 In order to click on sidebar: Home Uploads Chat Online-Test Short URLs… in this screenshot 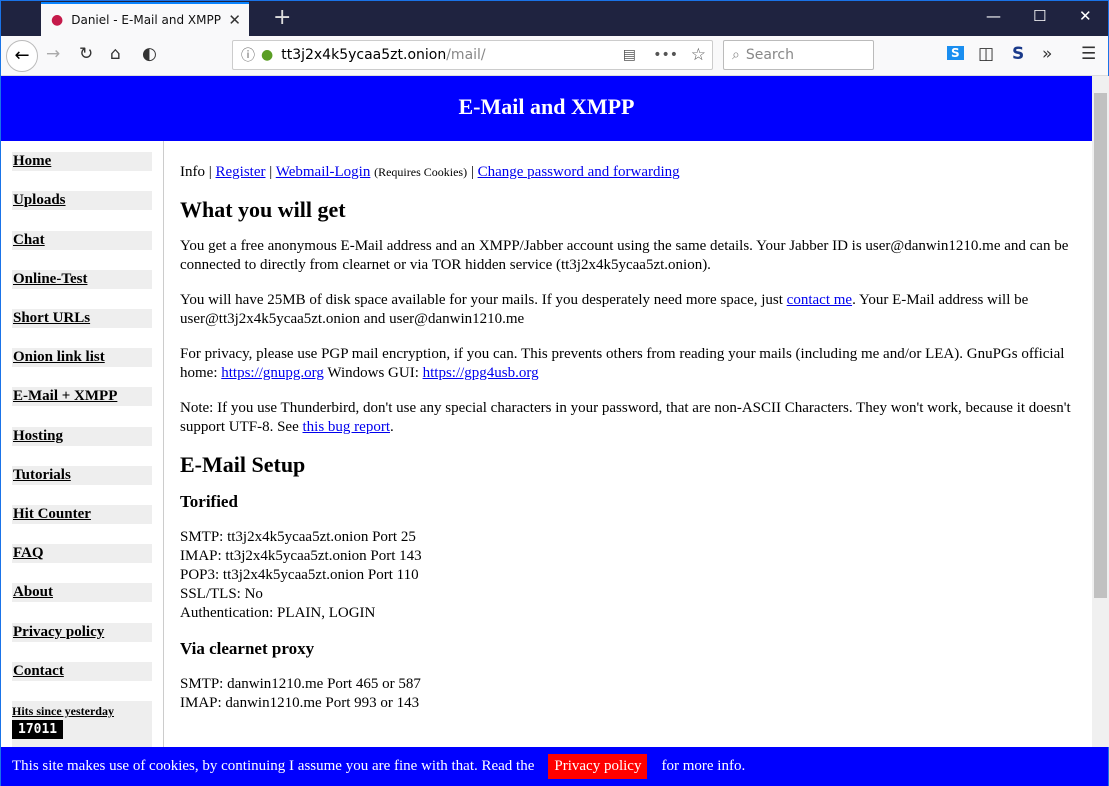, I will do `click(82, 446)`.